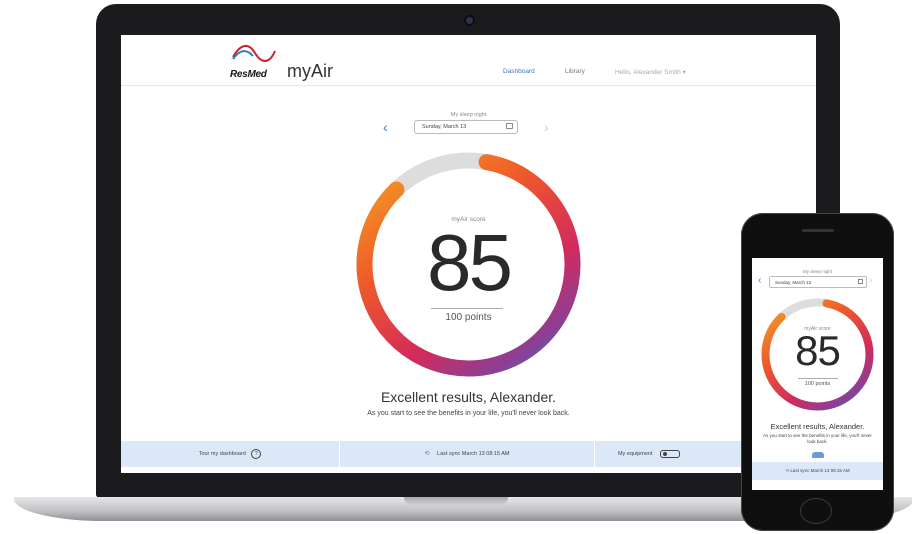  What do you see at coordinates (818, 378) in the screenshot?
I see `phone-score-divider` at bounding box center [818, 378].